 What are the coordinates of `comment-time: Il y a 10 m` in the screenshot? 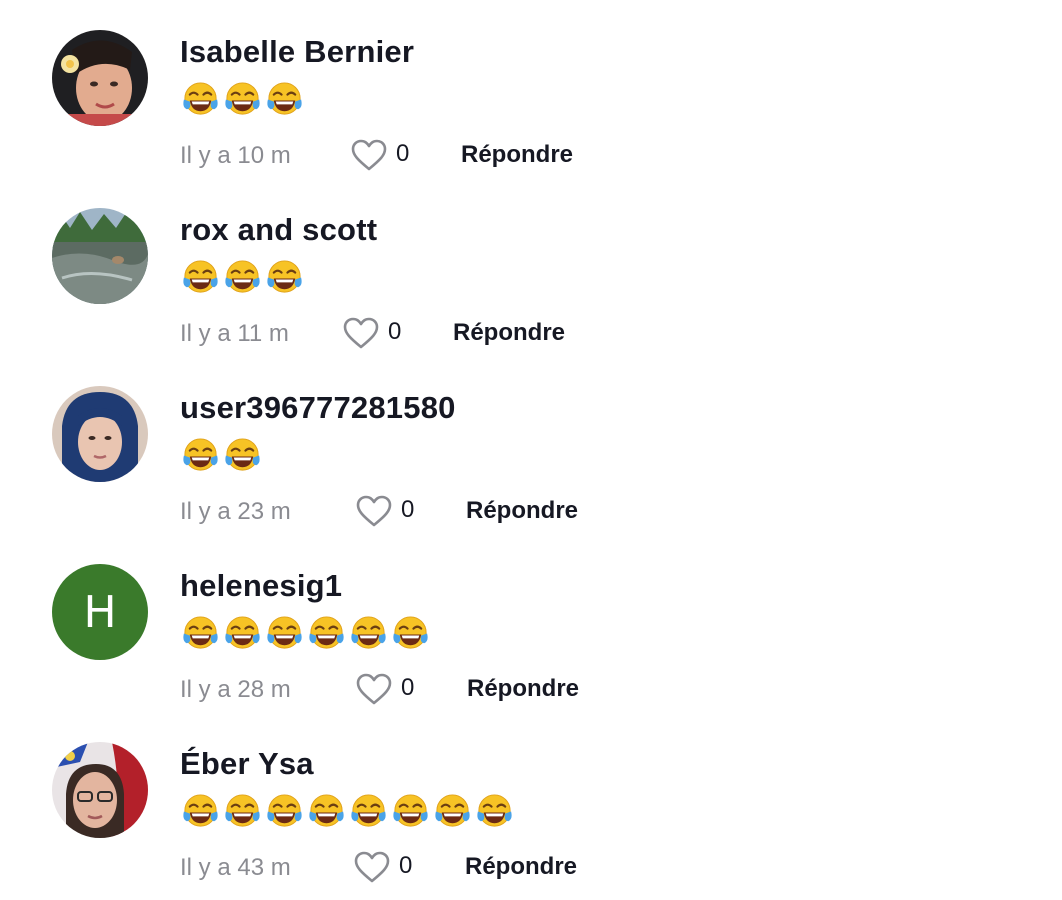 It's located at (235, 155).